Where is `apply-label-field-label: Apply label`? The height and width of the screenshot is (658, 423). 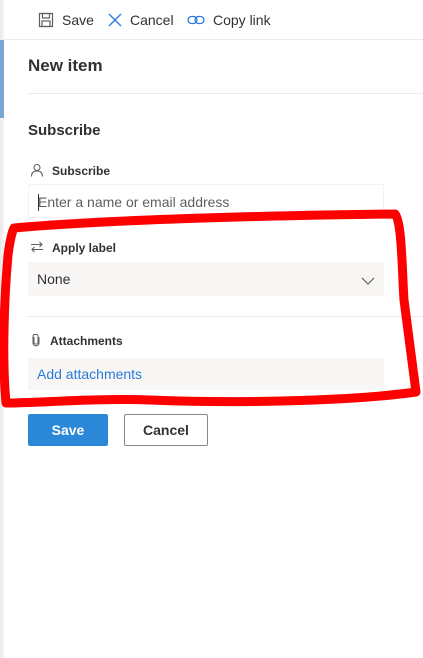 apply-label-field-label: Apply label is located at coordinates (73, 248).